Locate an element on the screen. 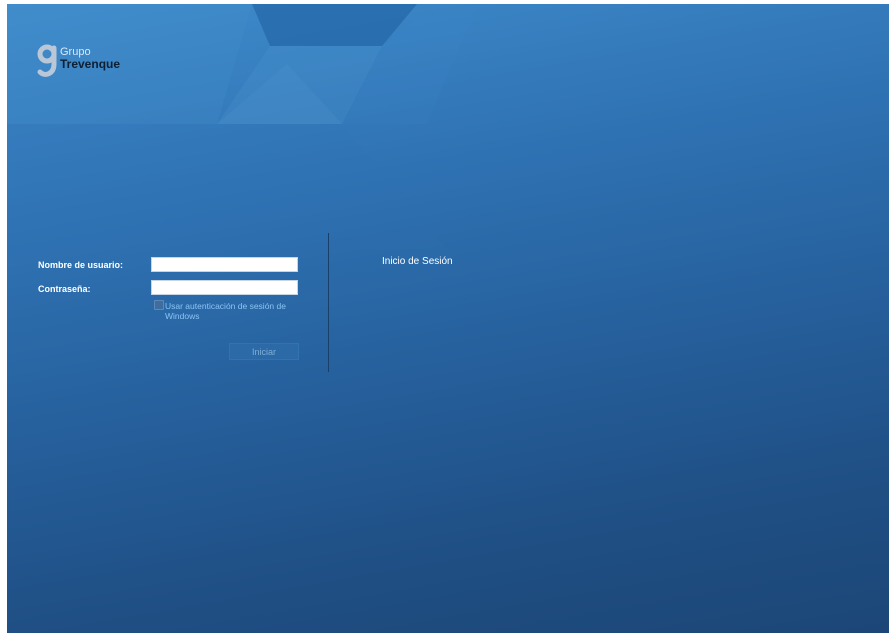 This screenshot has height=635, width=891. login-button: Iniciar is located at coordinates (264, 351).